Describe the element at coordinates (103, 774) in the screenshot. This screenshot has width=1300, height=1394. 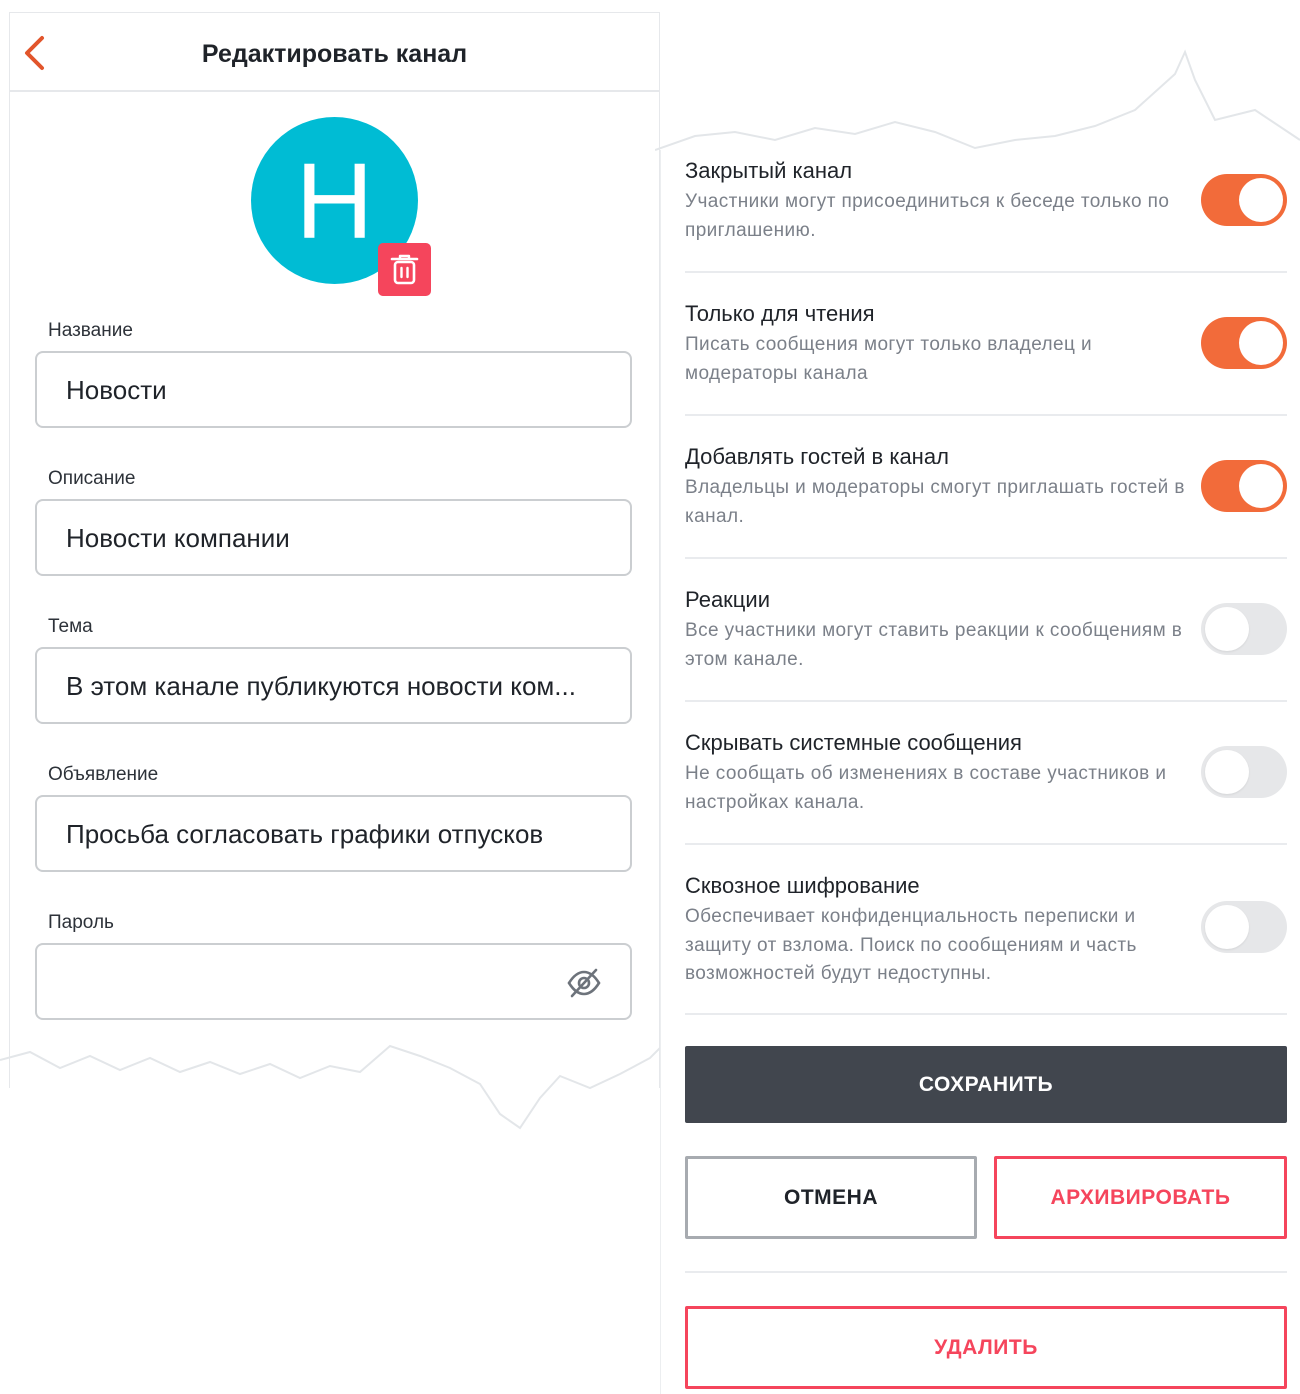
I see `announcement-label: Объявление` at that location.